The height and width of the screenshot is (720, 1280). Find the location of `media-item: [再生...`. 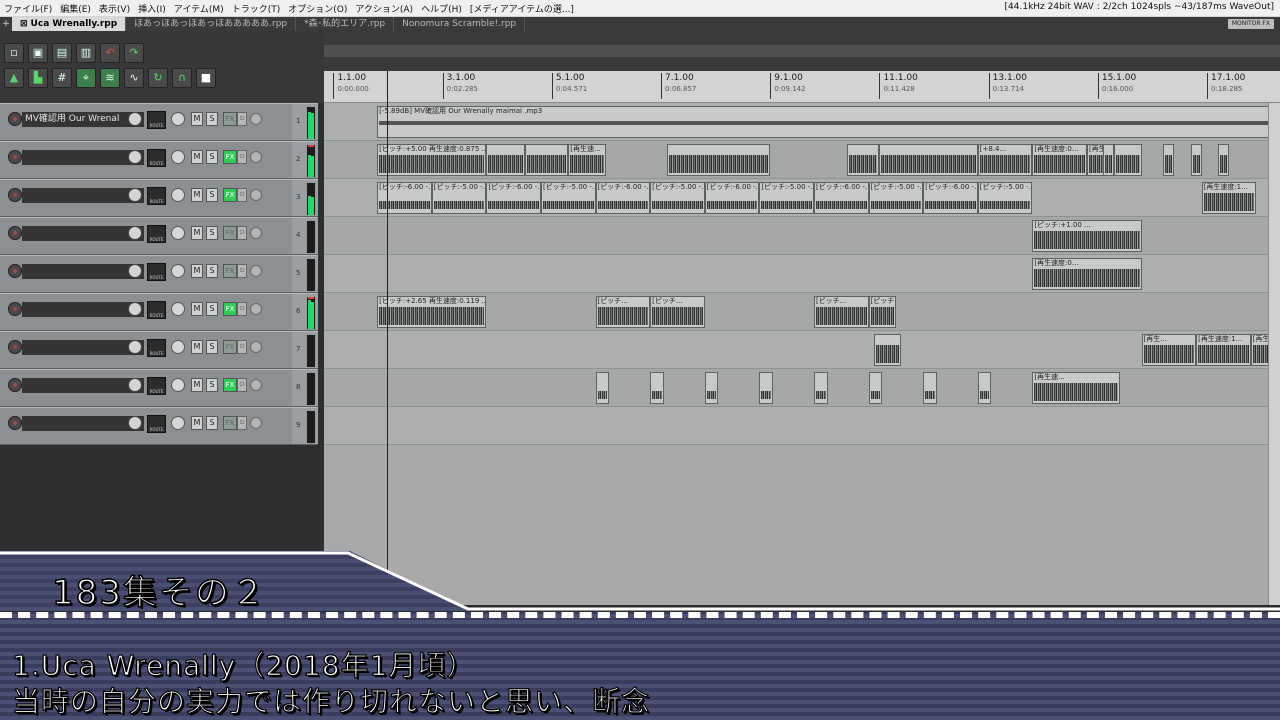

media-item: [再生... is located at coordinates (1169, 350).